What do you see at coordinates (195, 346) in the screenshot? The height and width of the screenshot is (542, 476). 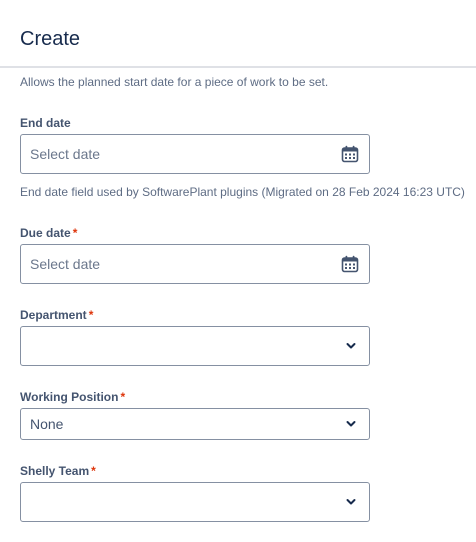 I see `department-select` at bounding box center [195, 346].